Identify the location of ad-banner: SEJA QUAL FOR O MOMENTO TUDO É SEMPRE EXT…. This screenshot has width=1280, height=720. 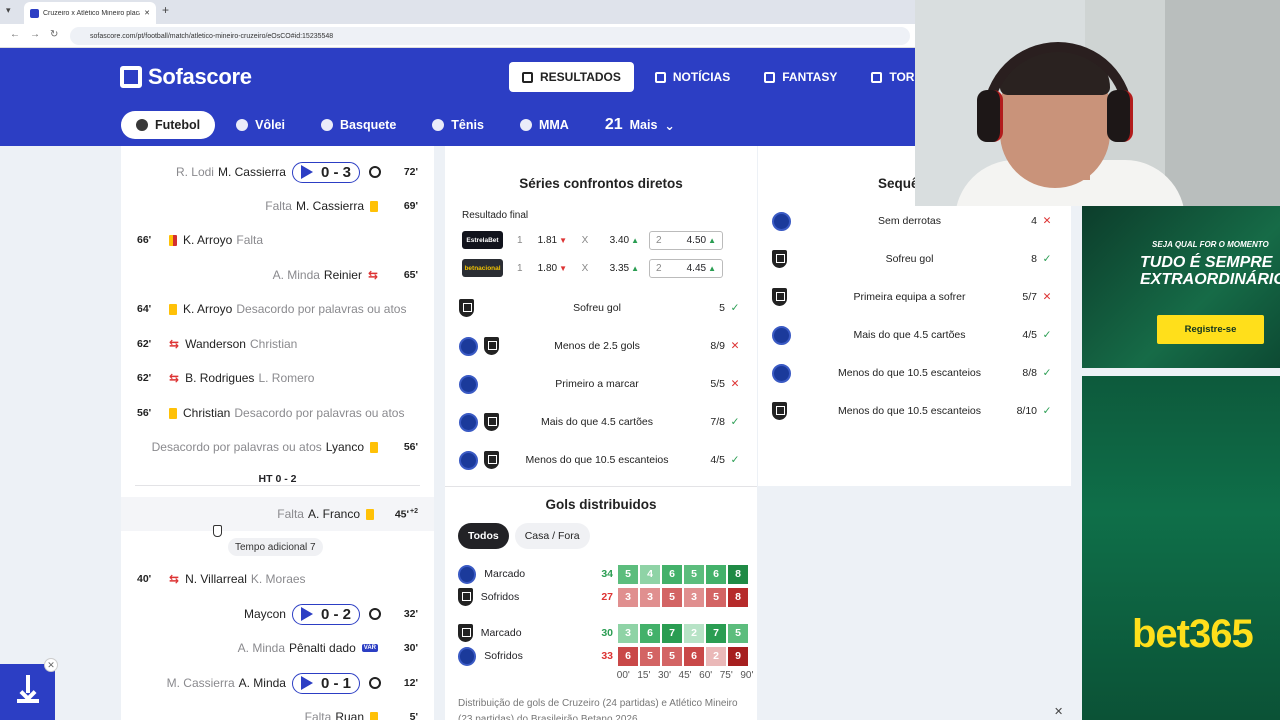
(1181, 287).